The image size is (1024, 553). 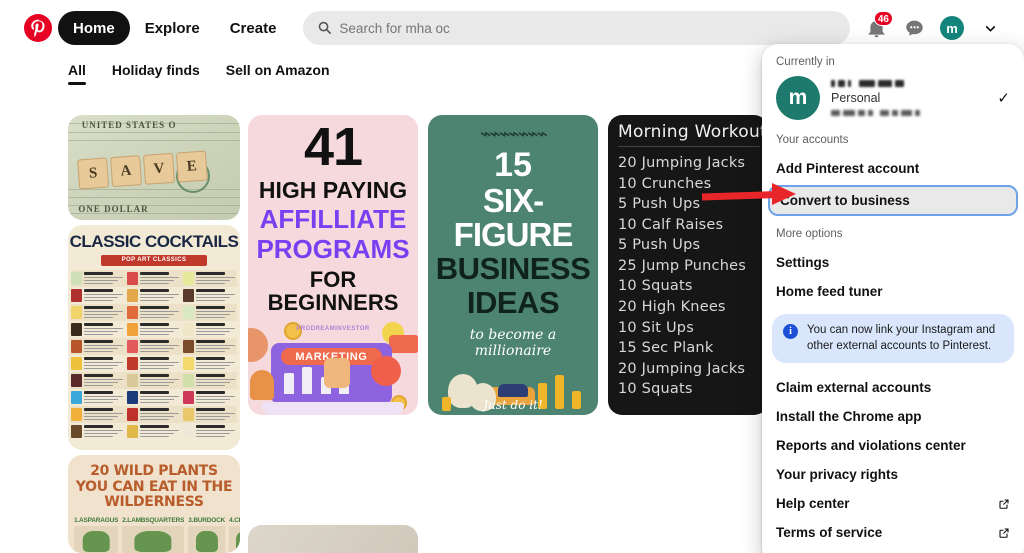 I want to click on menu-item-label: Reports and violations center, so click(x=871, y=446).